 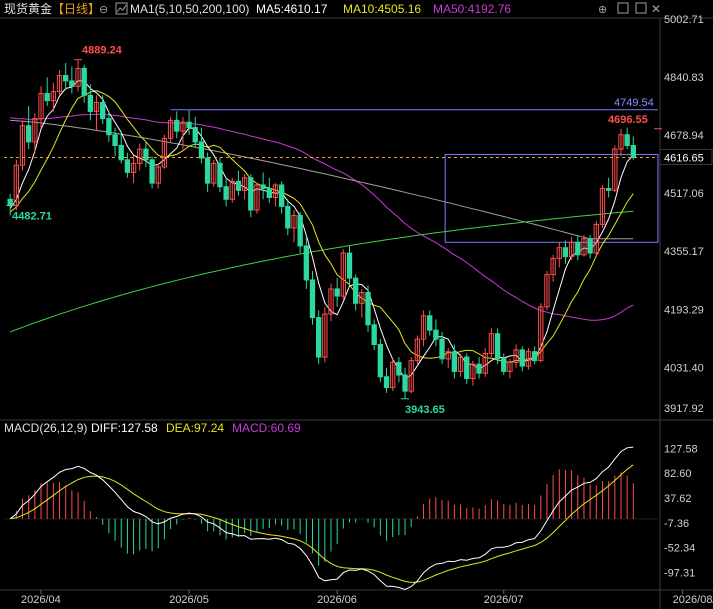 What do you see at coordinates (684, 310) in the screenshot?
I see `y-tick-label: 4193.29` at bounding box center [684, 310].